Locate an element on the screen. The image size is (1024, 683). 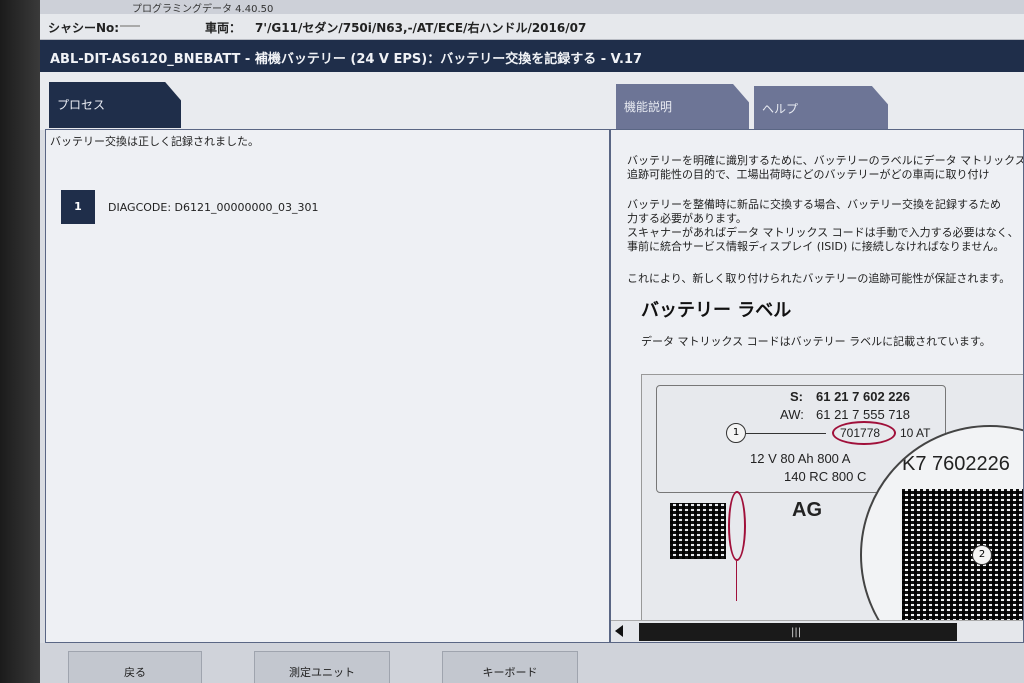
horizontal-scrollbar: ||| is located at coordinates (817, 631).